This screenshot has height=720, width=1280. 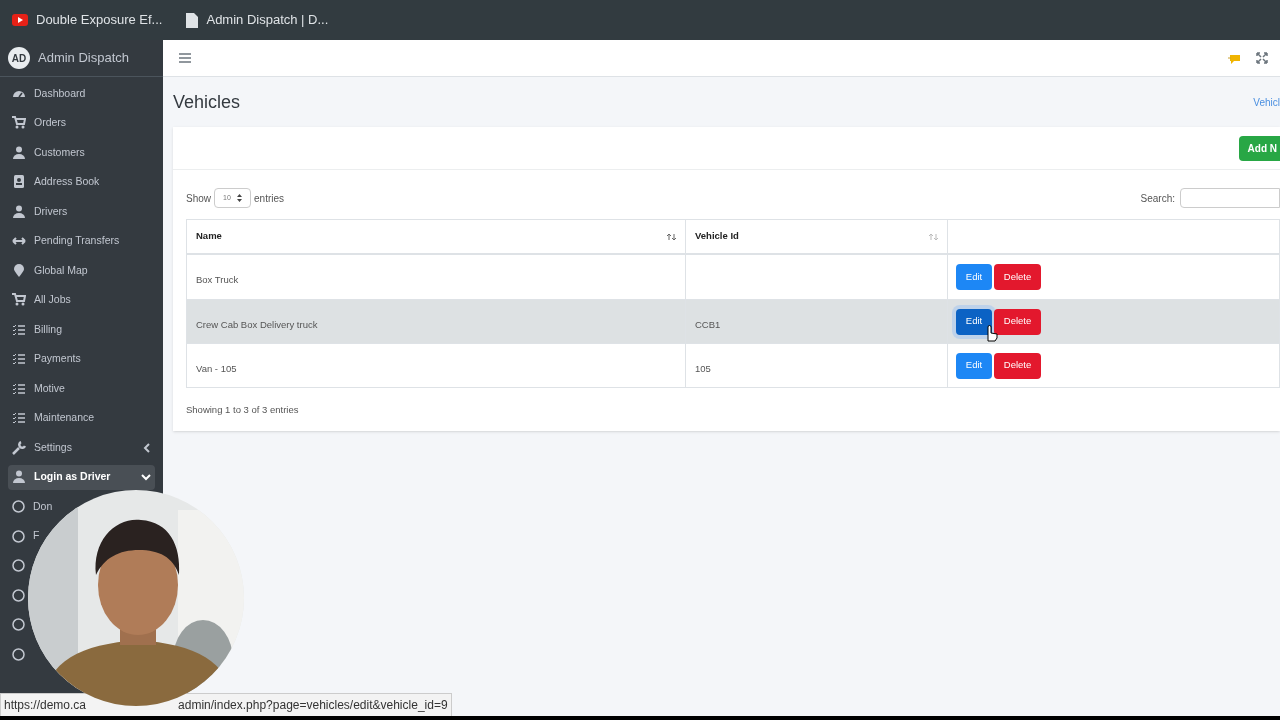 What do you see at coordinates (198, 198) in the screenshot?
I see `show-label: Show` at bounding box center [198, 198].